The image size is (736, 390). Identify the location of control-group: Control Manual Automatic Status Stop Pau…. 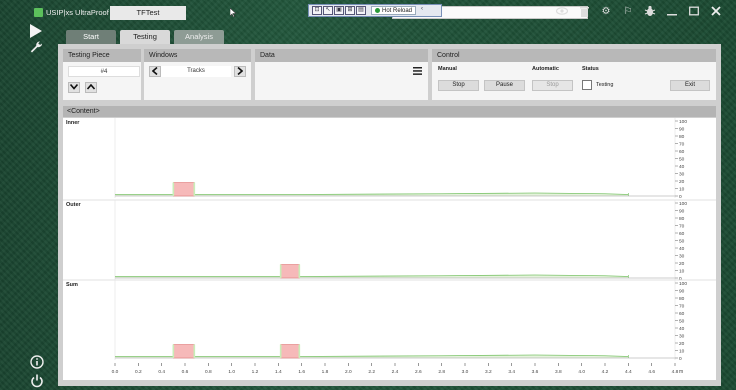
(574, 74).